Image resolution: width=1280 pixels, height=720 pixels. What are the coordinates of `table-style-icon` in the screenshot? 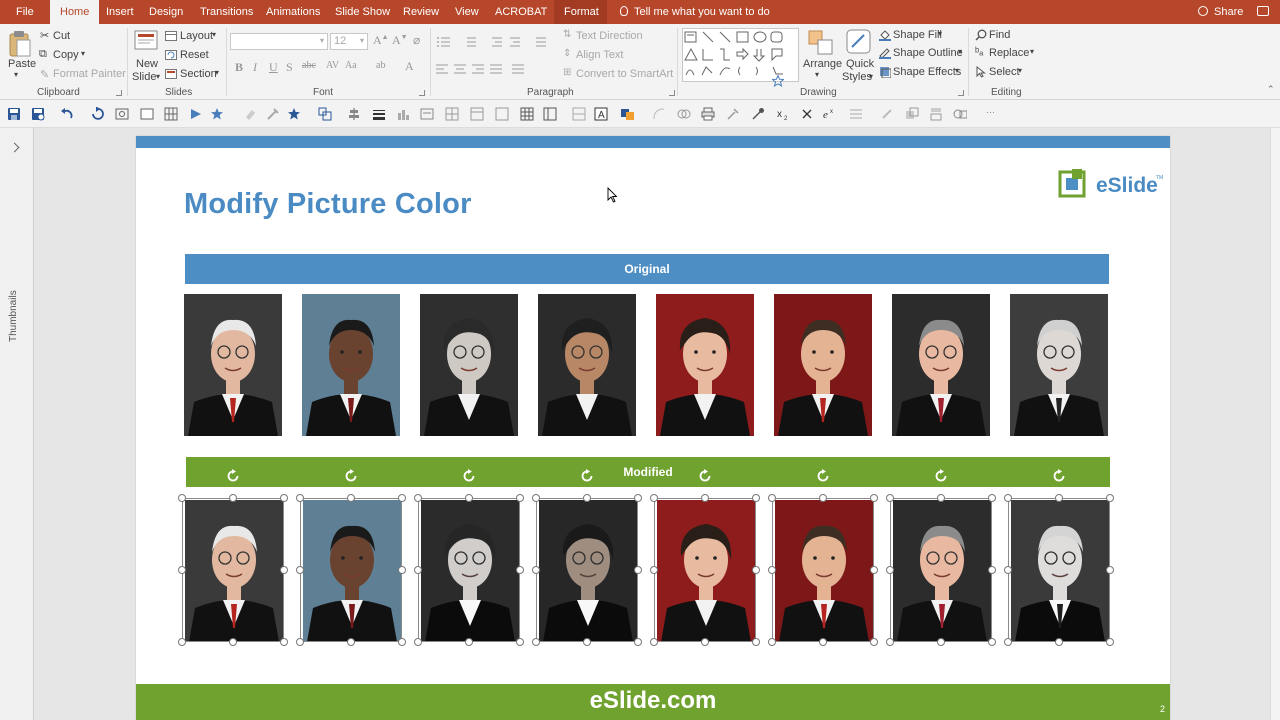 It's located at (477, 114).